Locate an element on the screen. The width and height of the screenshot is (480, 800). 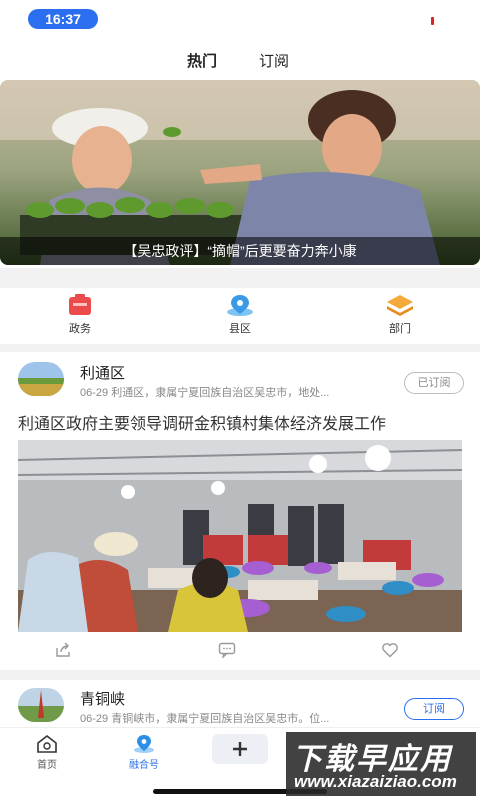
subscribe-button: 订阅 is located at coordinates (434, 709).